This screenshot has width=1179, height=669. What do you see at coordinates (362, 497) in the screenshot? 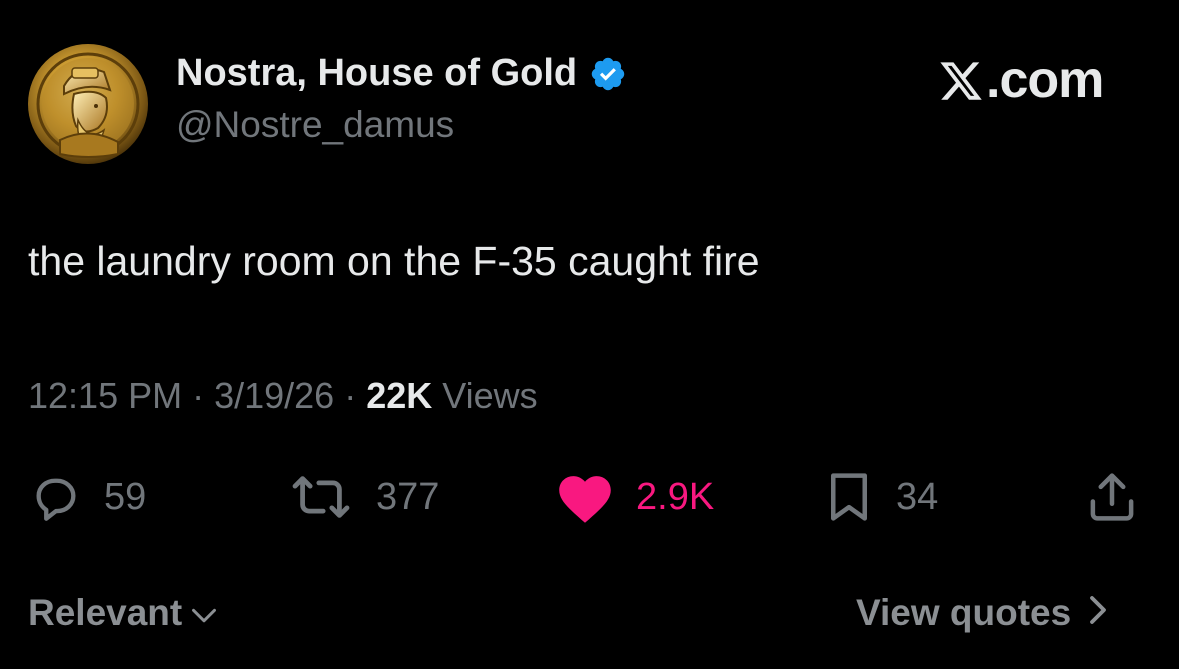
I see `repost-button: 377` at bounding box center [362, 497].